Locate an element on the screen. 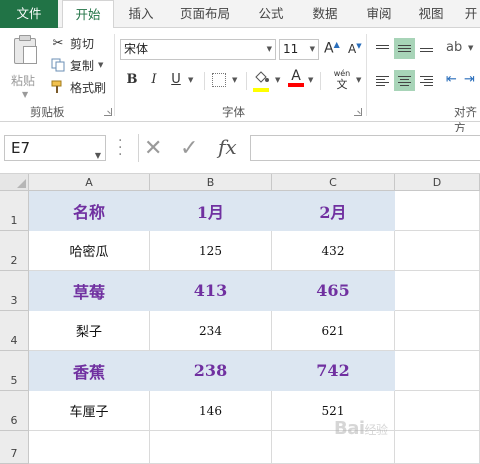  align-top-button is located at coordinates (382, 48).